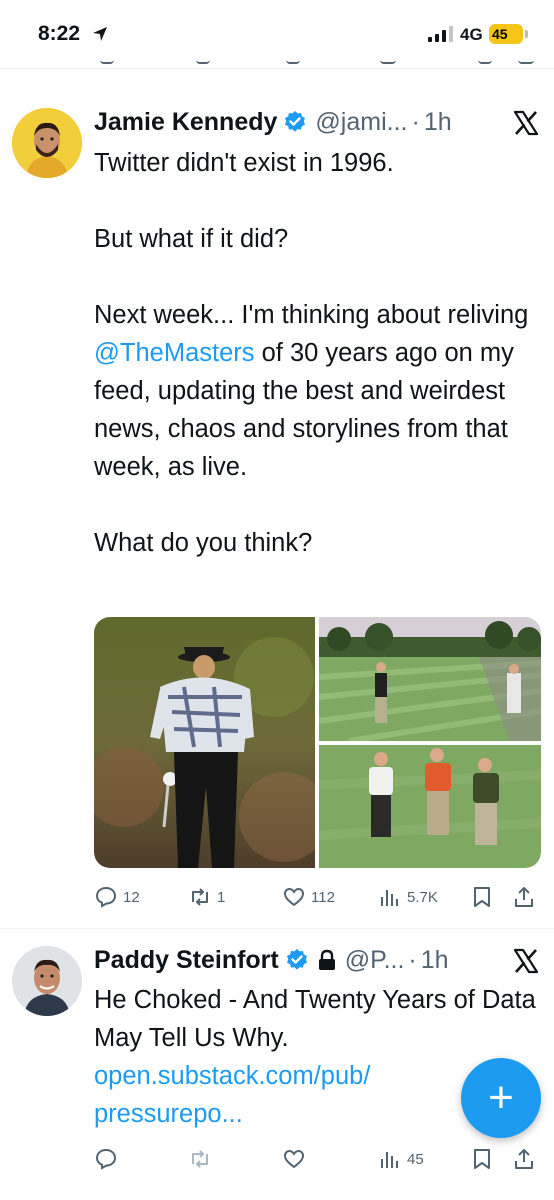 Image resolution: width=554 pixels, height=1200 pixels. I want to click on divider, so click(277, 928).